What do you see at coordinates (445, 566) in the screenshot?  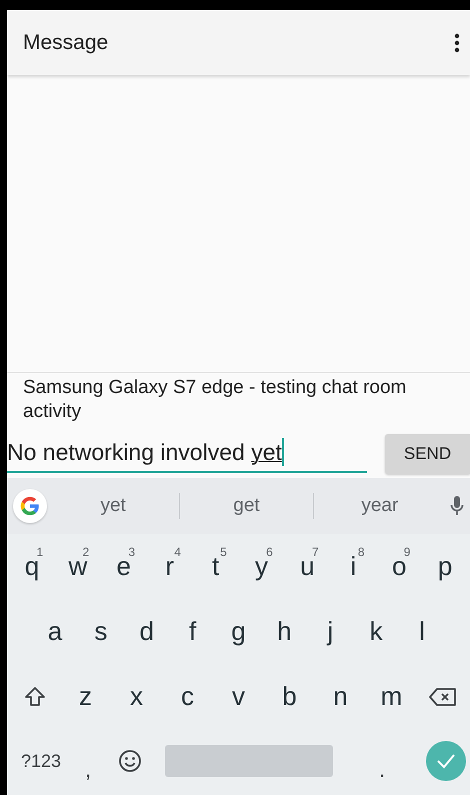 I see `letter-key: p` at bounding box center [445, 566].